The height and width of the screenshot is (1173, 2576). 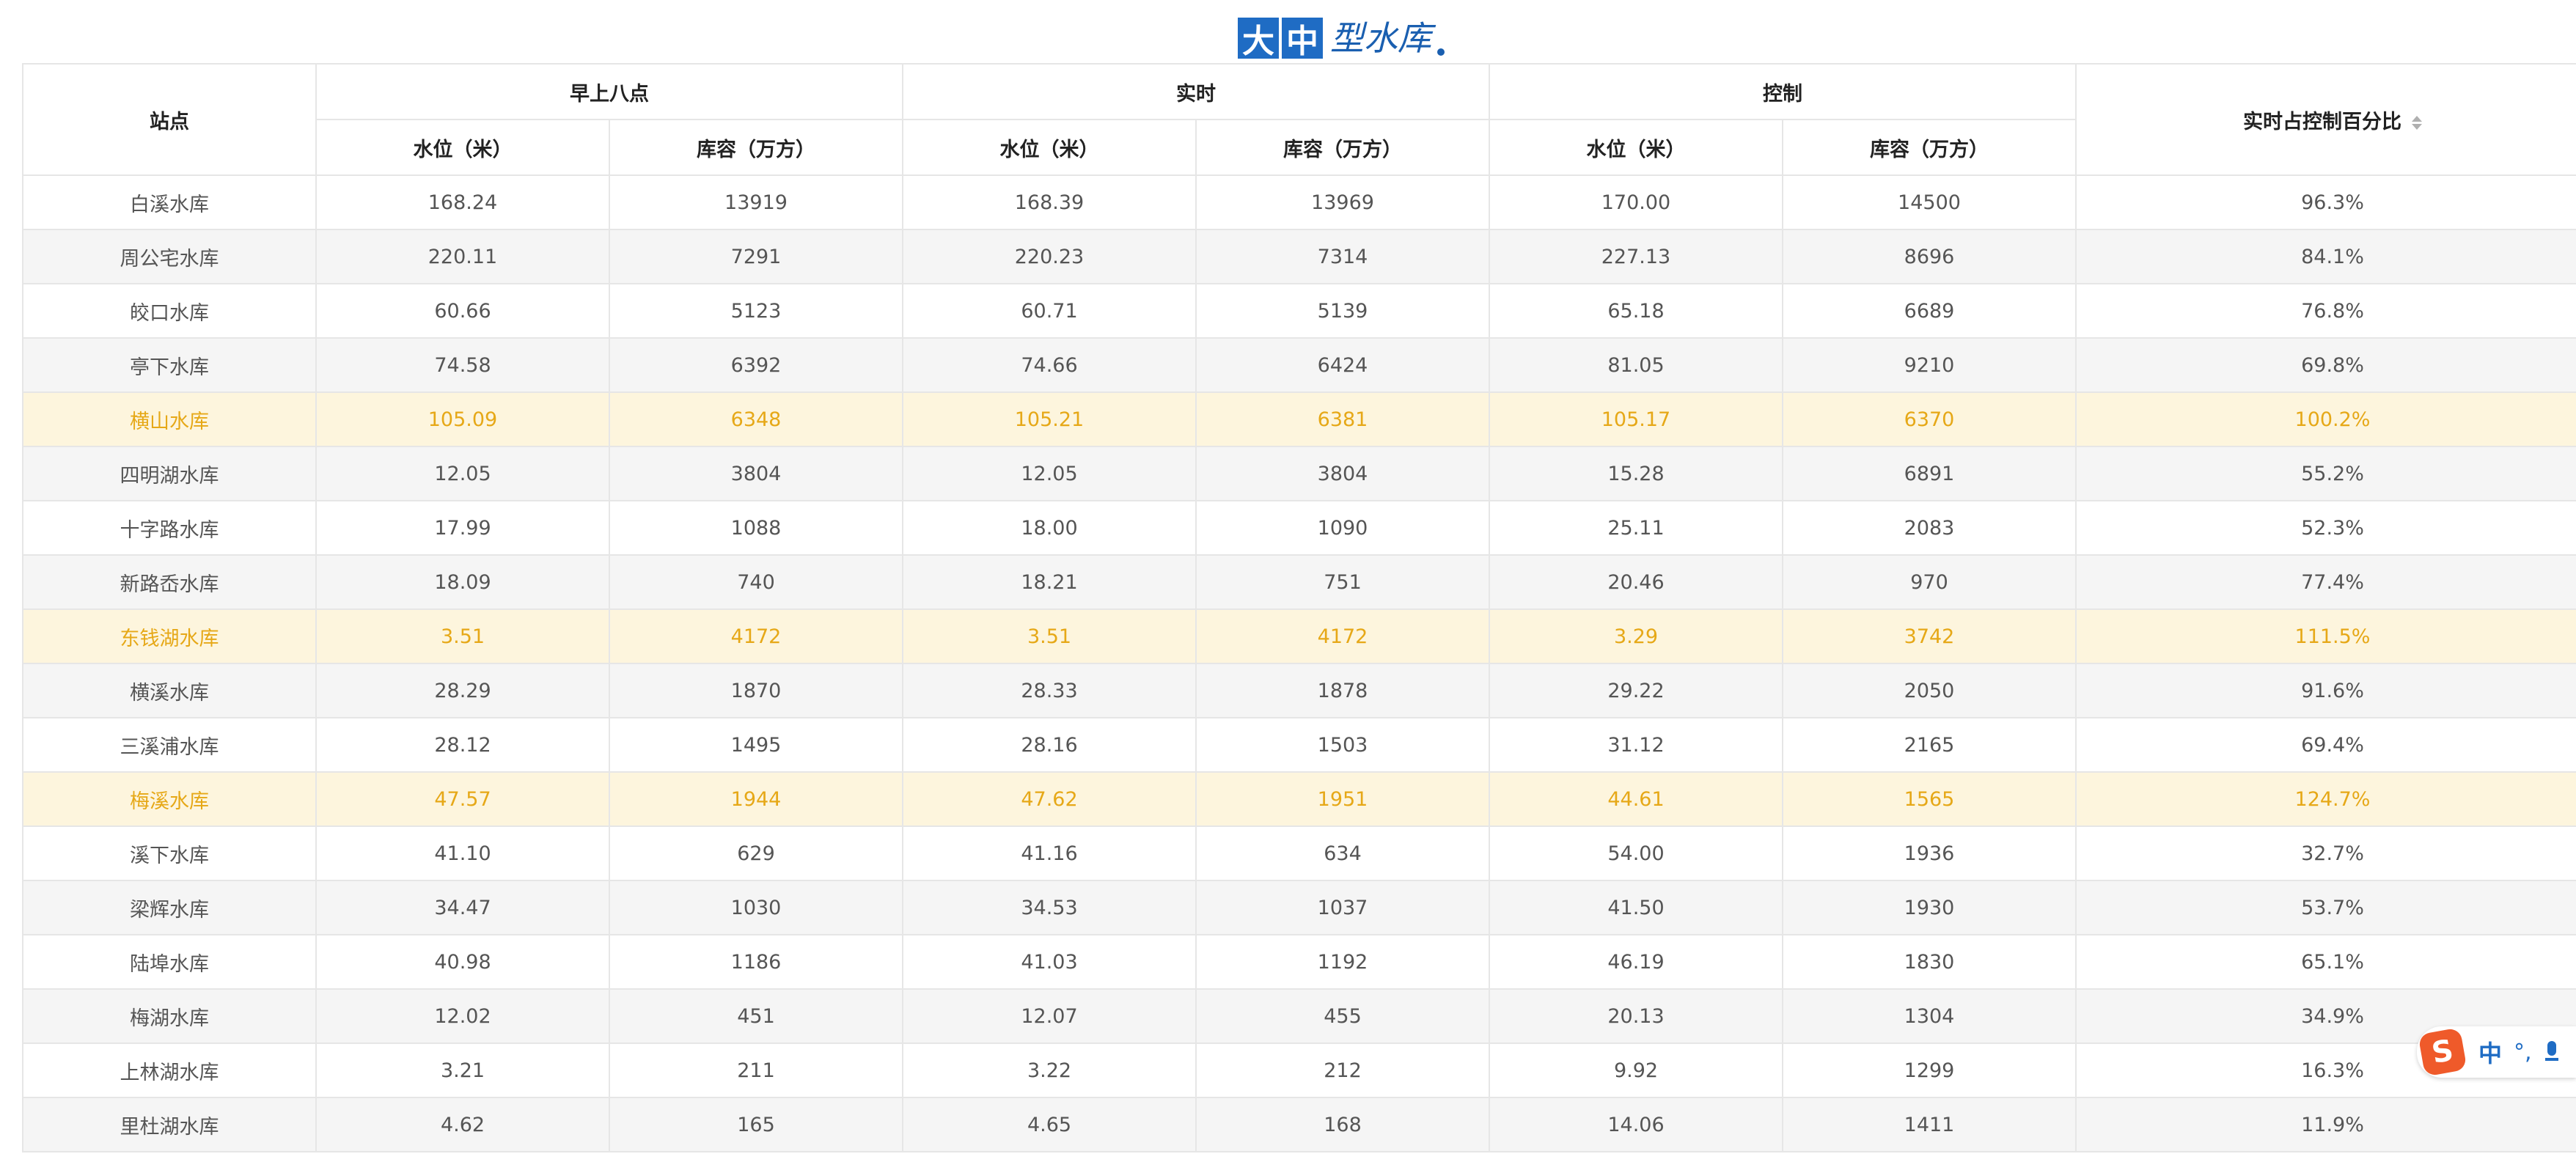 What do you see at coordinates (1342, 311) in the screenshot?
I see `cell-realtime-capacity: 5139` at bounding box center [1342, 311].